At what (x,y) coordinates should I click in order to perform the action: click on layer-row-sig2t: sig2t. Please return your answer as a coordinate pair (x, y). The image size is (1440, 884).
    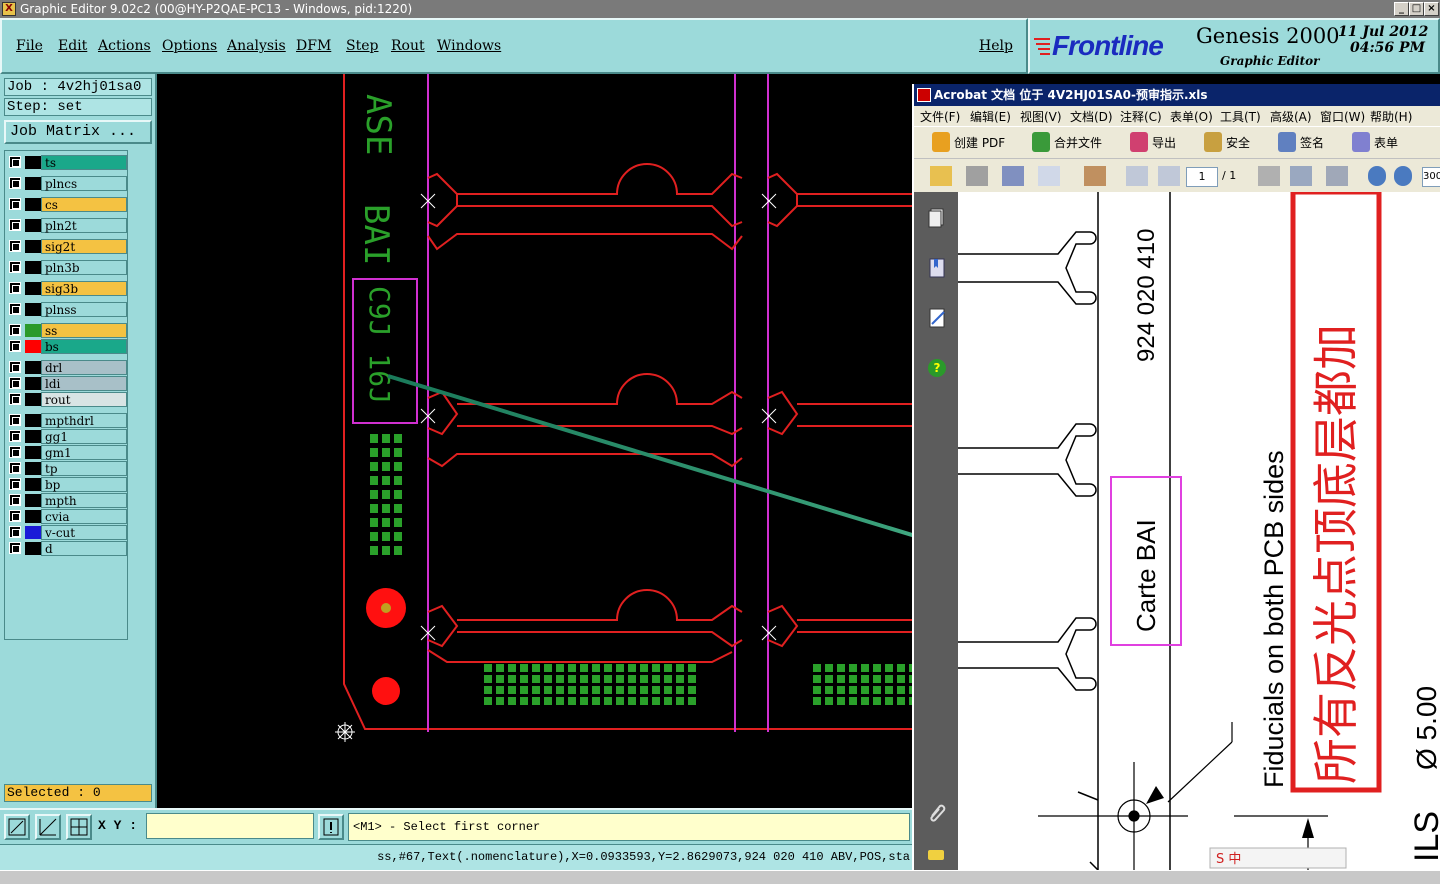
    Looking at the image, I should click on (67, 246).